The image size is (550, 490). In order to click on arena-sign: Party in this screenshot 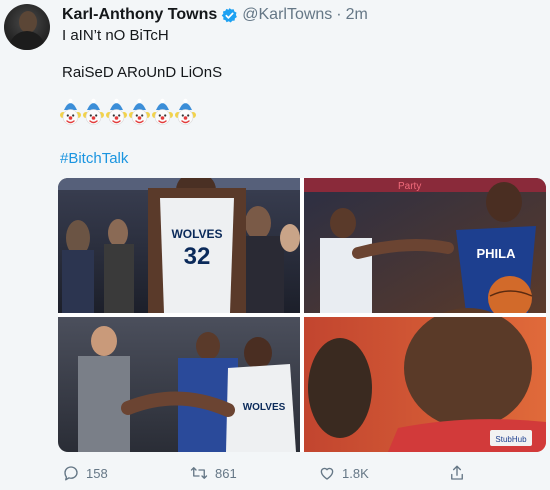, I will do `click(409, 186)`.